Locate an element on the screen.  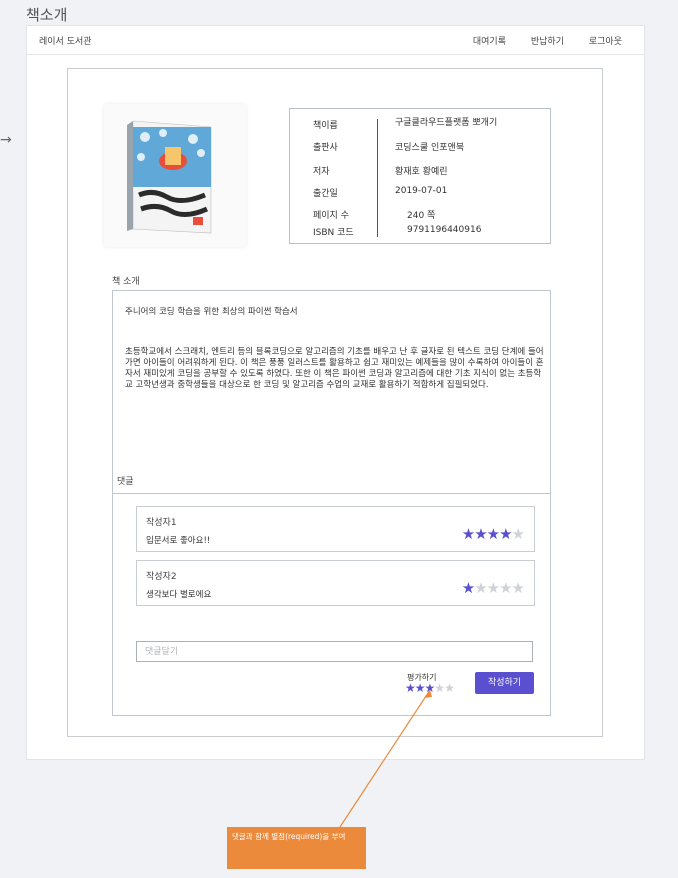
annotation-arrow is located at coordinates (384, 760).